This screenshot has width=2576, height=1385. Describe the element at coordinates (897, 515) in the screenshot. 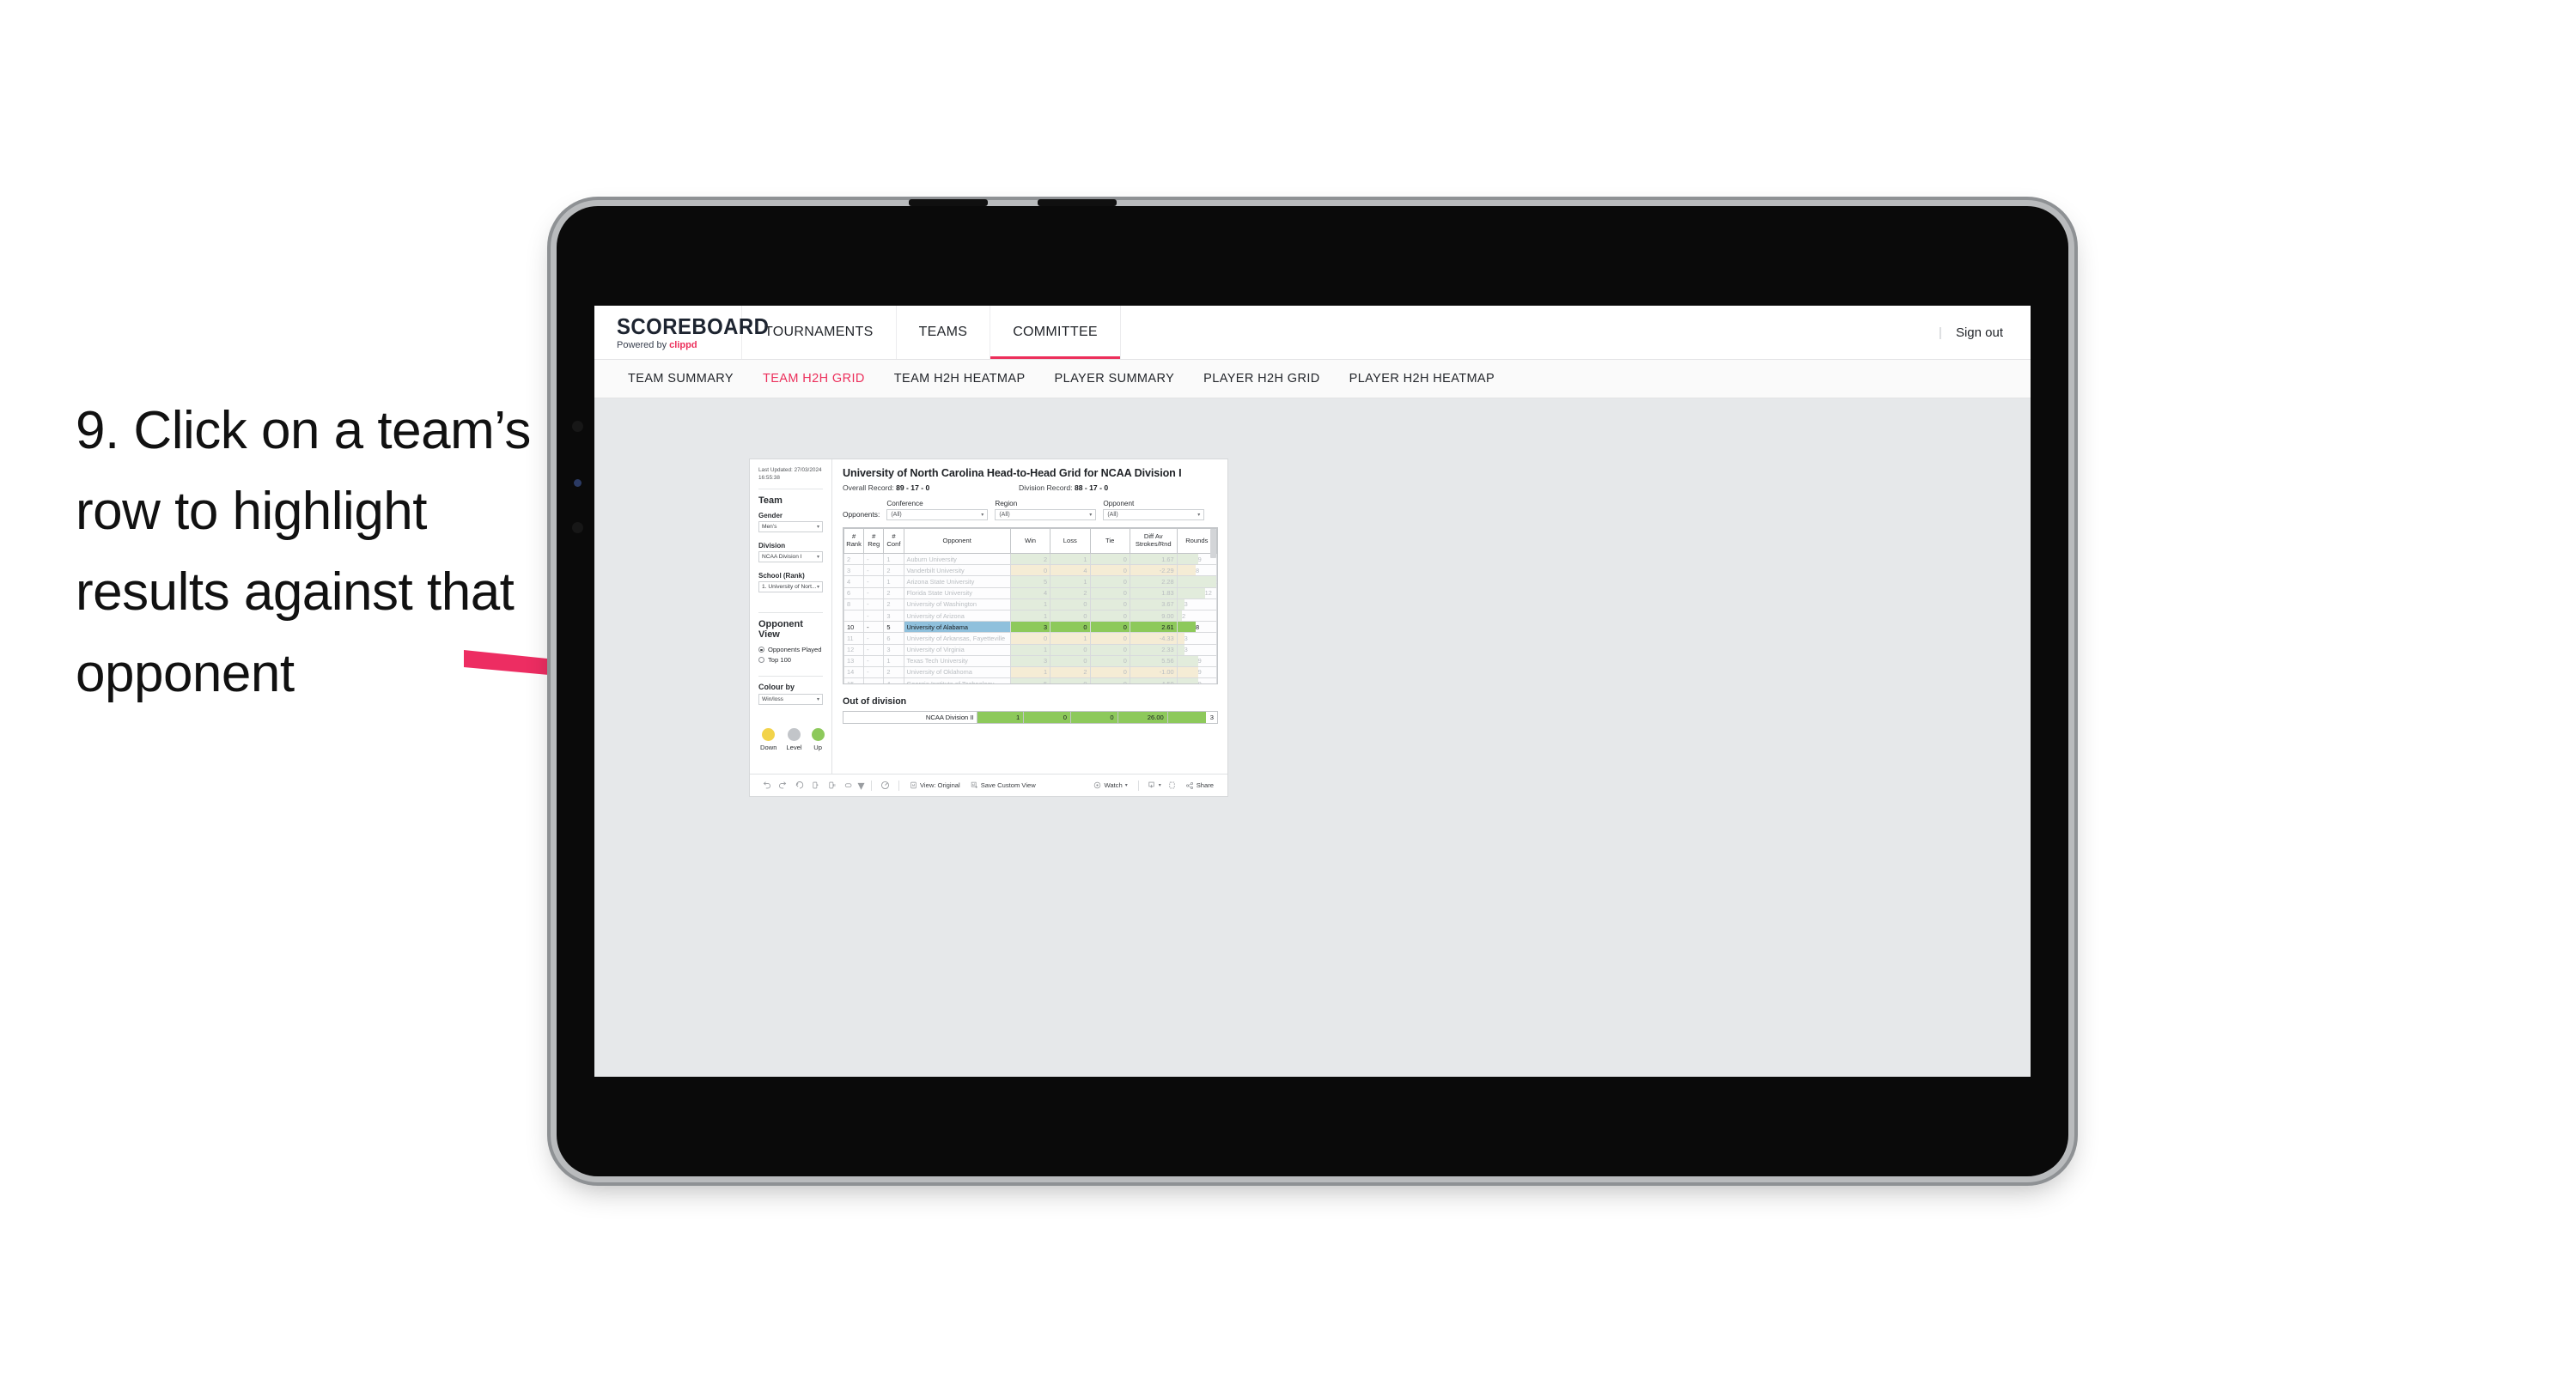

I see `conference-filter-value: (All)` at that location.